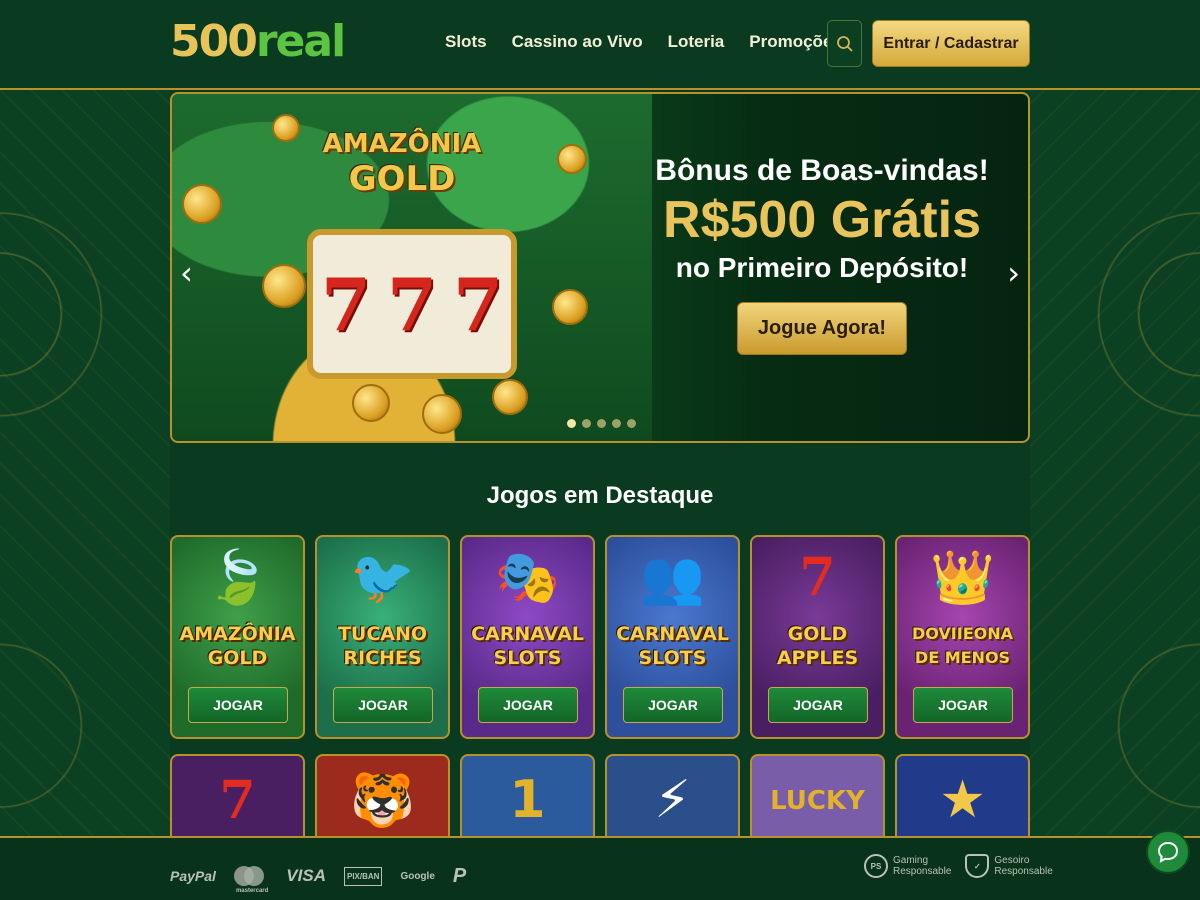 Image resolution: width=1200 pixels, height=900 pixels. What do you see at coordinates (672, 800) in the screenshot?
I see `zeus-icon: ⚡` at bounding box center [672, 800].